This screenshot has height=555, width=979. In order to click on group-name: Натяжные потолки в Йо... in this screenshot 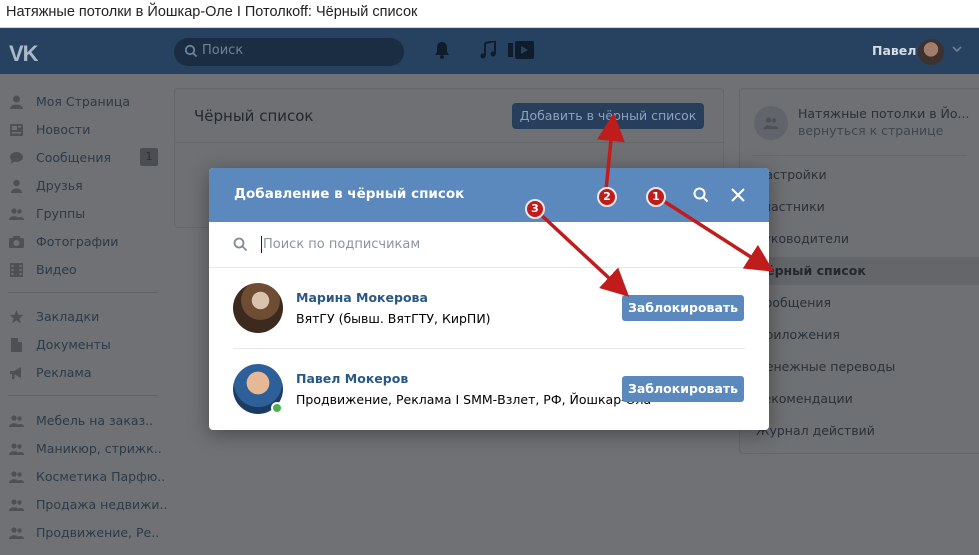, I will do `click(883, 113)`.